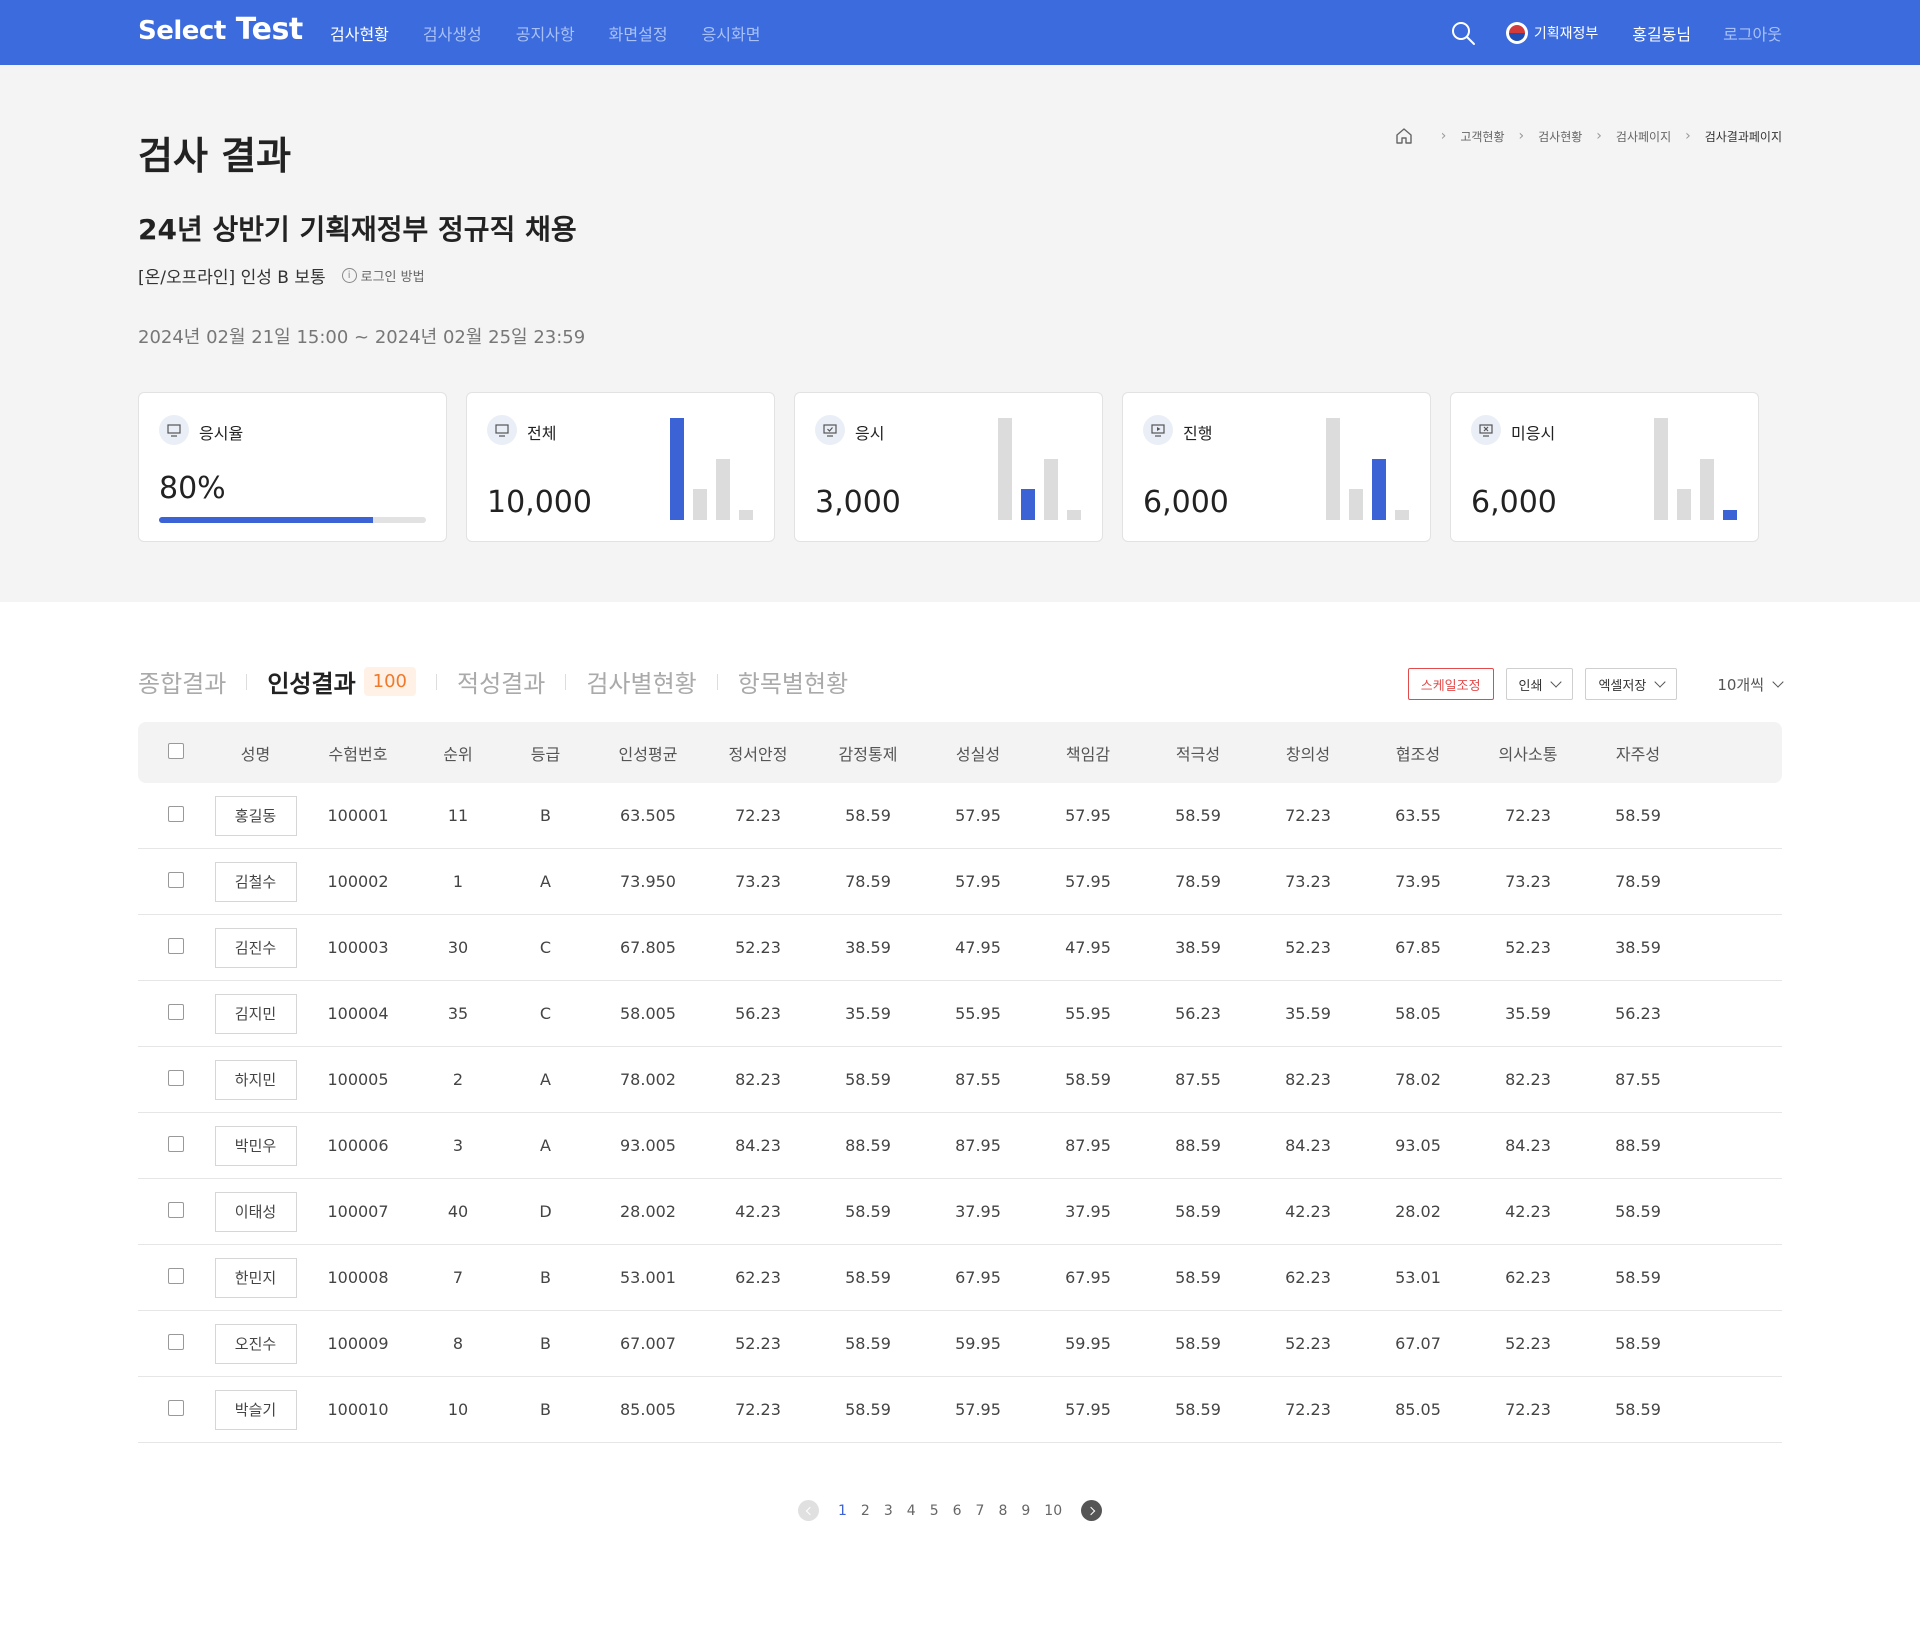 Image resolution: width=1920 pixels, height=1646 pixels. What do you see at coordinates (358, 1277) in the screenshot?
I see `table-cell: 100008` at bounding box center [358, 1277].